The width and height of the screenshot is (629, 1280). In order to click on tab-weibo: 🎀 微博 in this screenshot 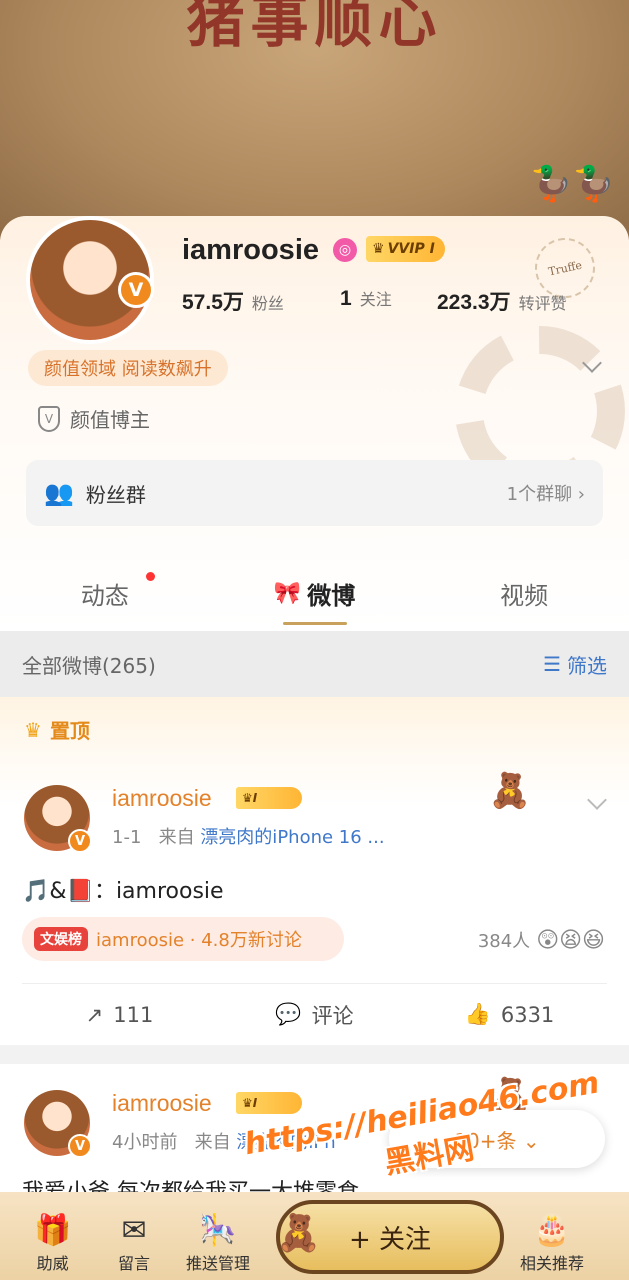, I will do `click(315, 593)`.